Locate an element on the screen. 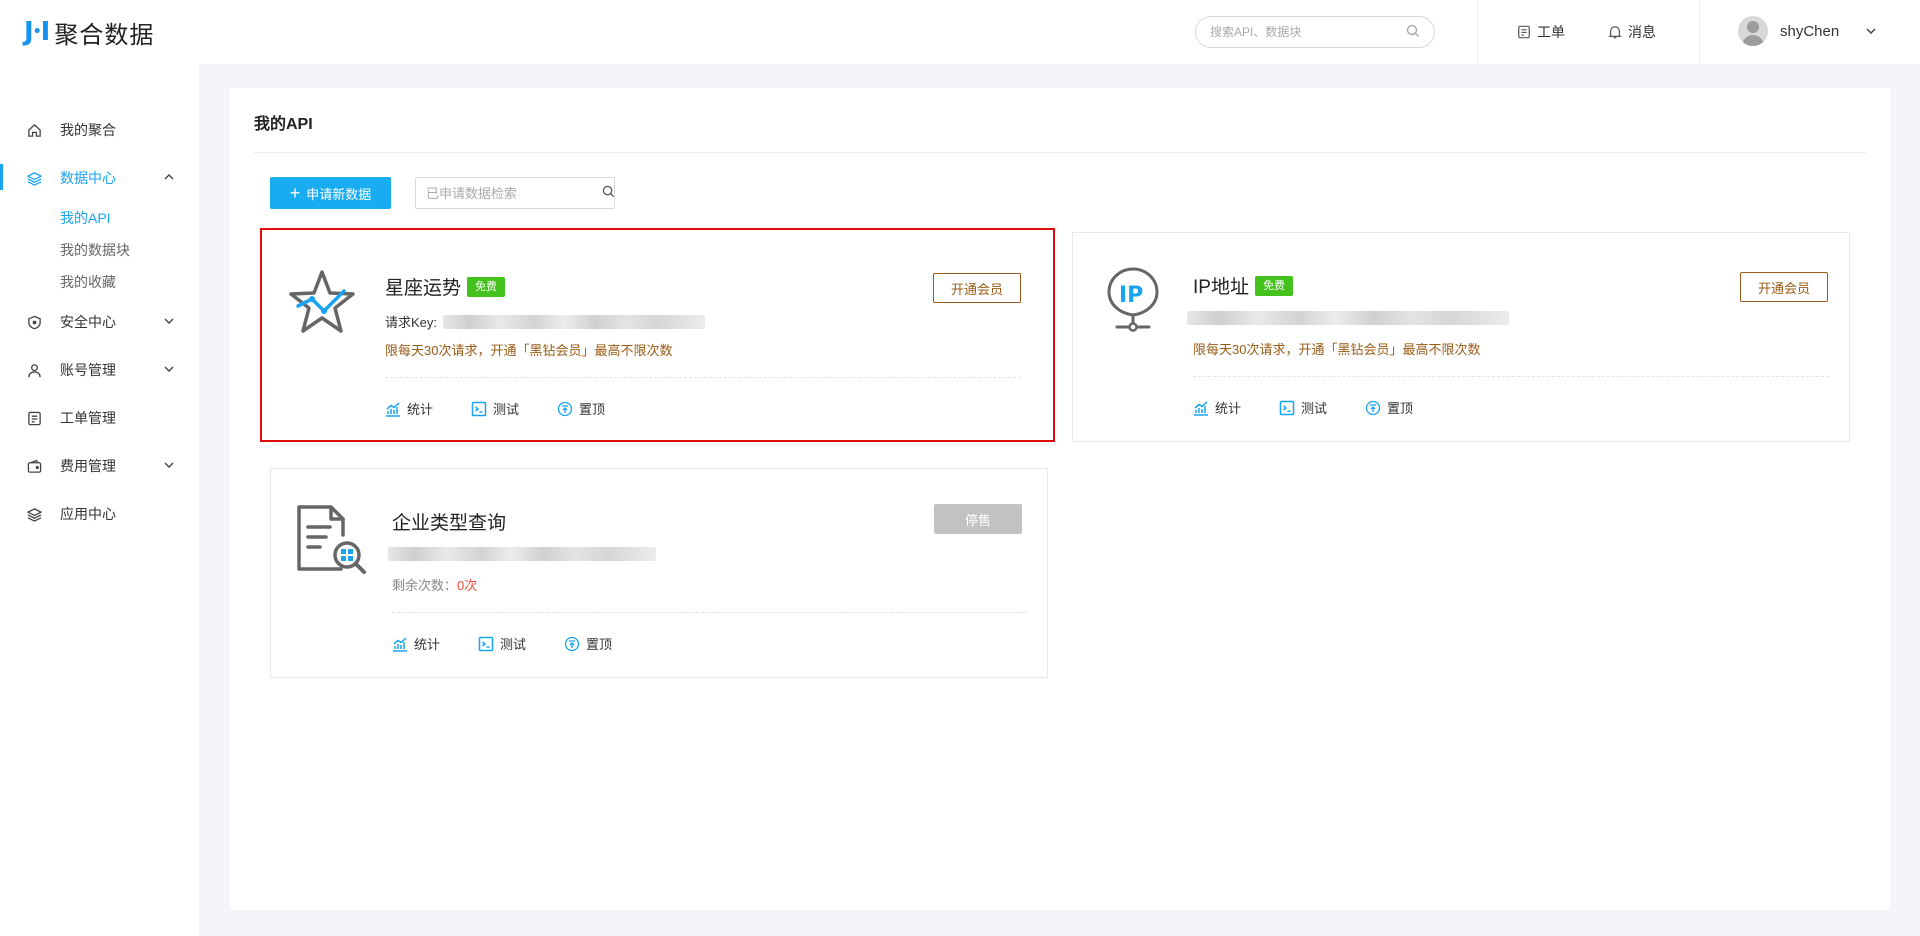 This screenshot has width=1920, height=936. user-icon is located at coordinates (34, 370).